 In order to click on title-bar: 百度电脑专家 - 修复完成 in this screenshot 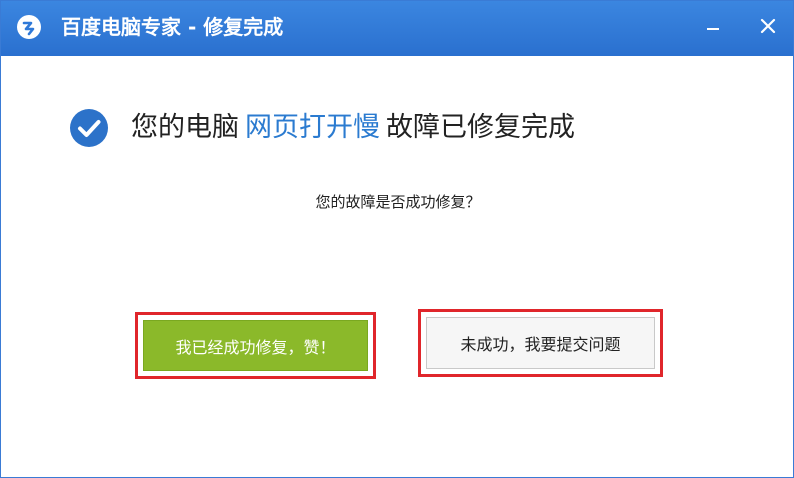, I will do `click(397, 28)`.